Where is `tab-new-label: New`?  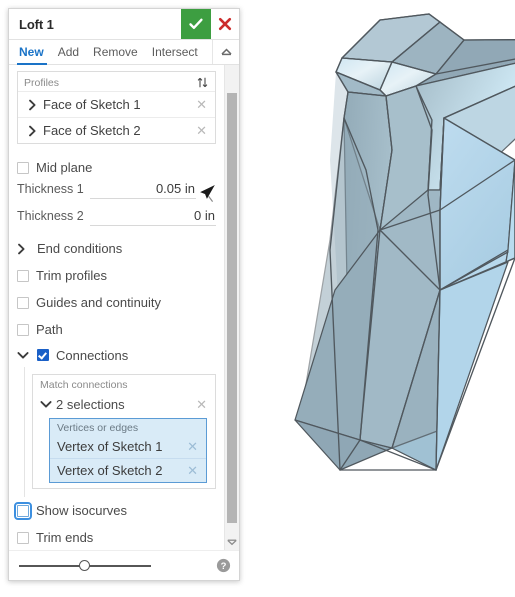
tab-new-label: New is located at coordinates (31, 52).